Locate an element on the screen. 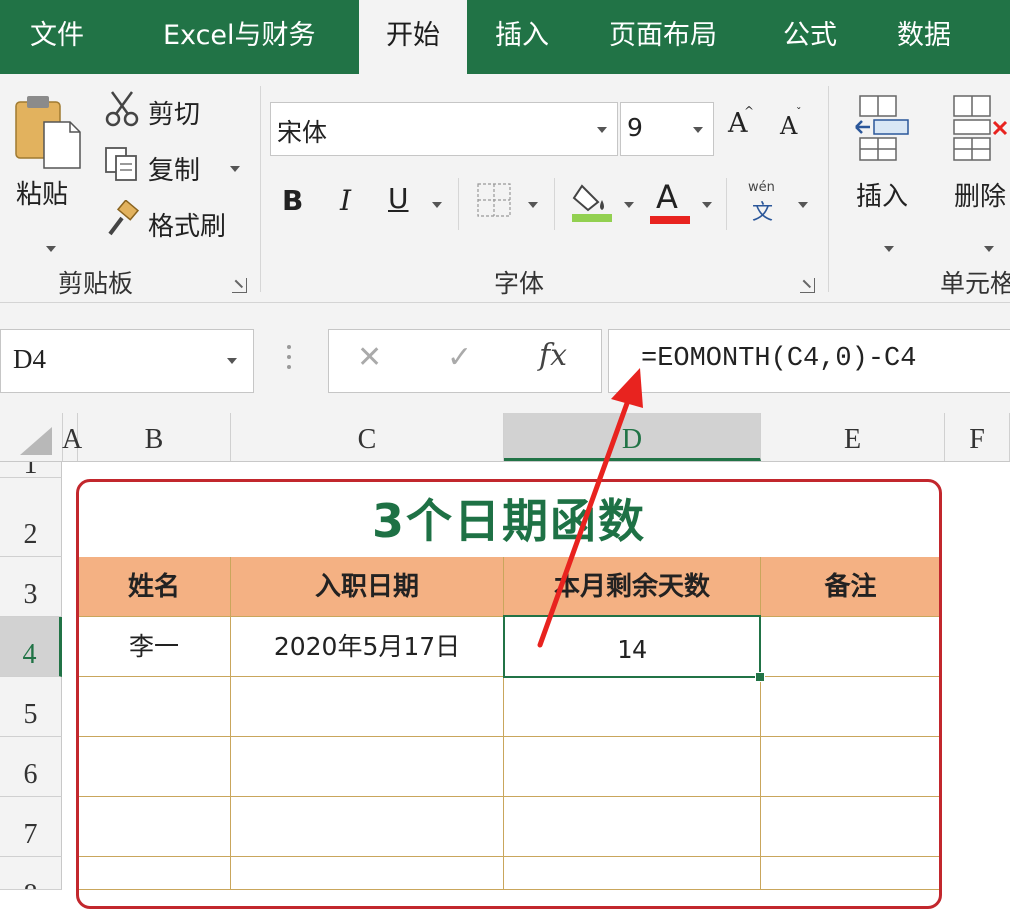 Image resolution: width=1010 pixels, height=909 pixels. borders-dropdown-icon is located at coordinates (533, 205).